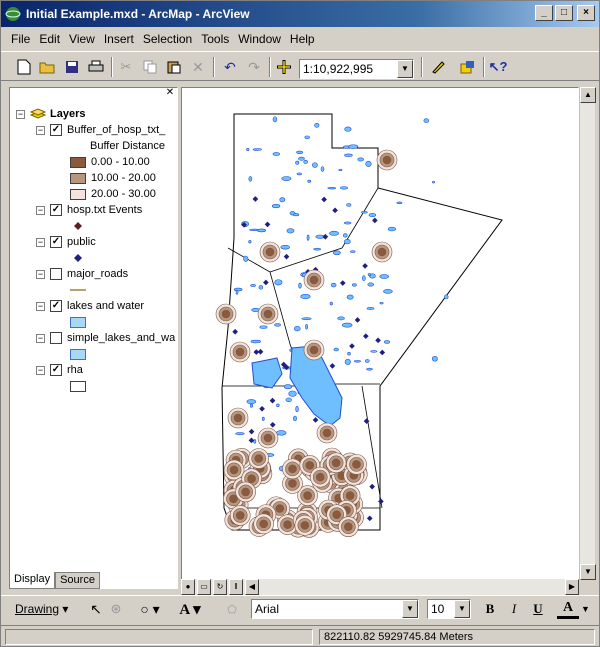  What do you see at coordinates (119, 39) in the screenshot?
I see `menu-insert: Insert` at bounding box center [119, 39].